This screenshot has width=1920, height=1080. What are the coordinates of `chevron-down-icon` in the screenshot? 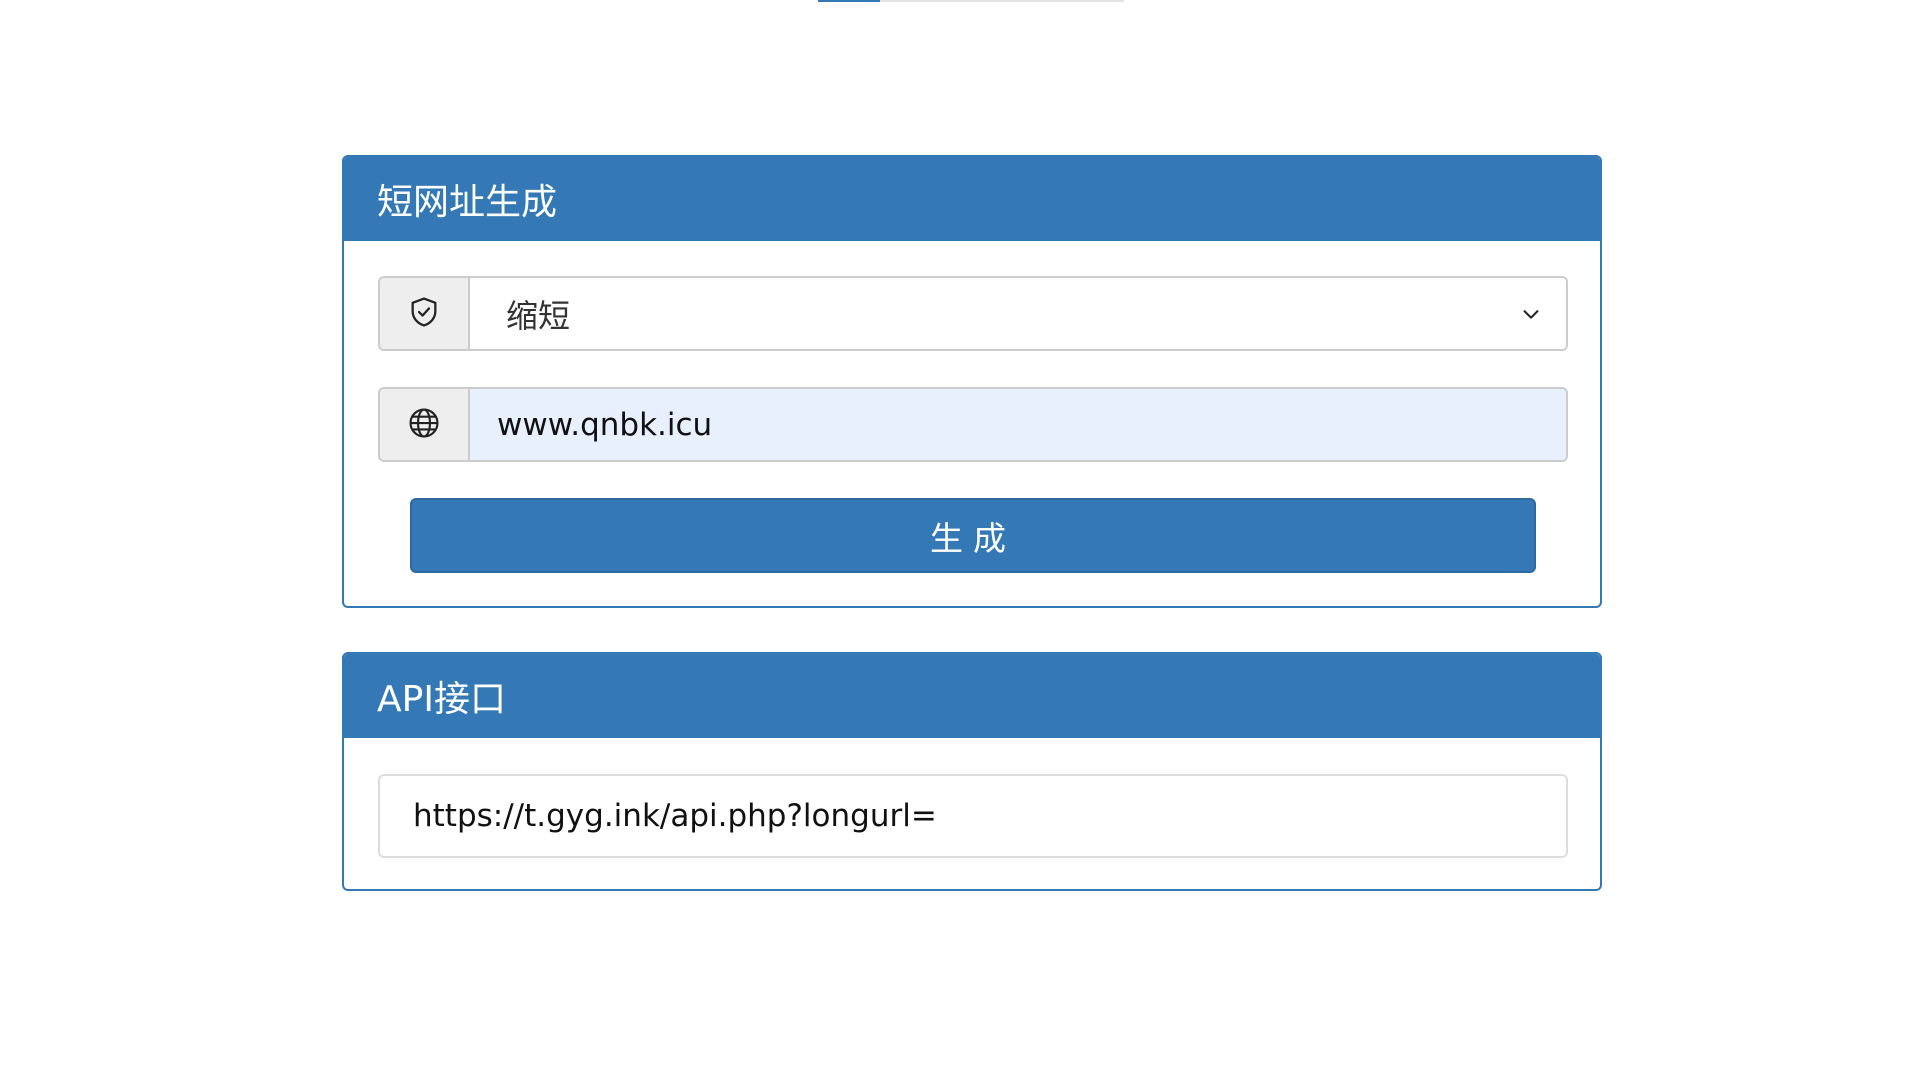 It's located at (1531, 314).